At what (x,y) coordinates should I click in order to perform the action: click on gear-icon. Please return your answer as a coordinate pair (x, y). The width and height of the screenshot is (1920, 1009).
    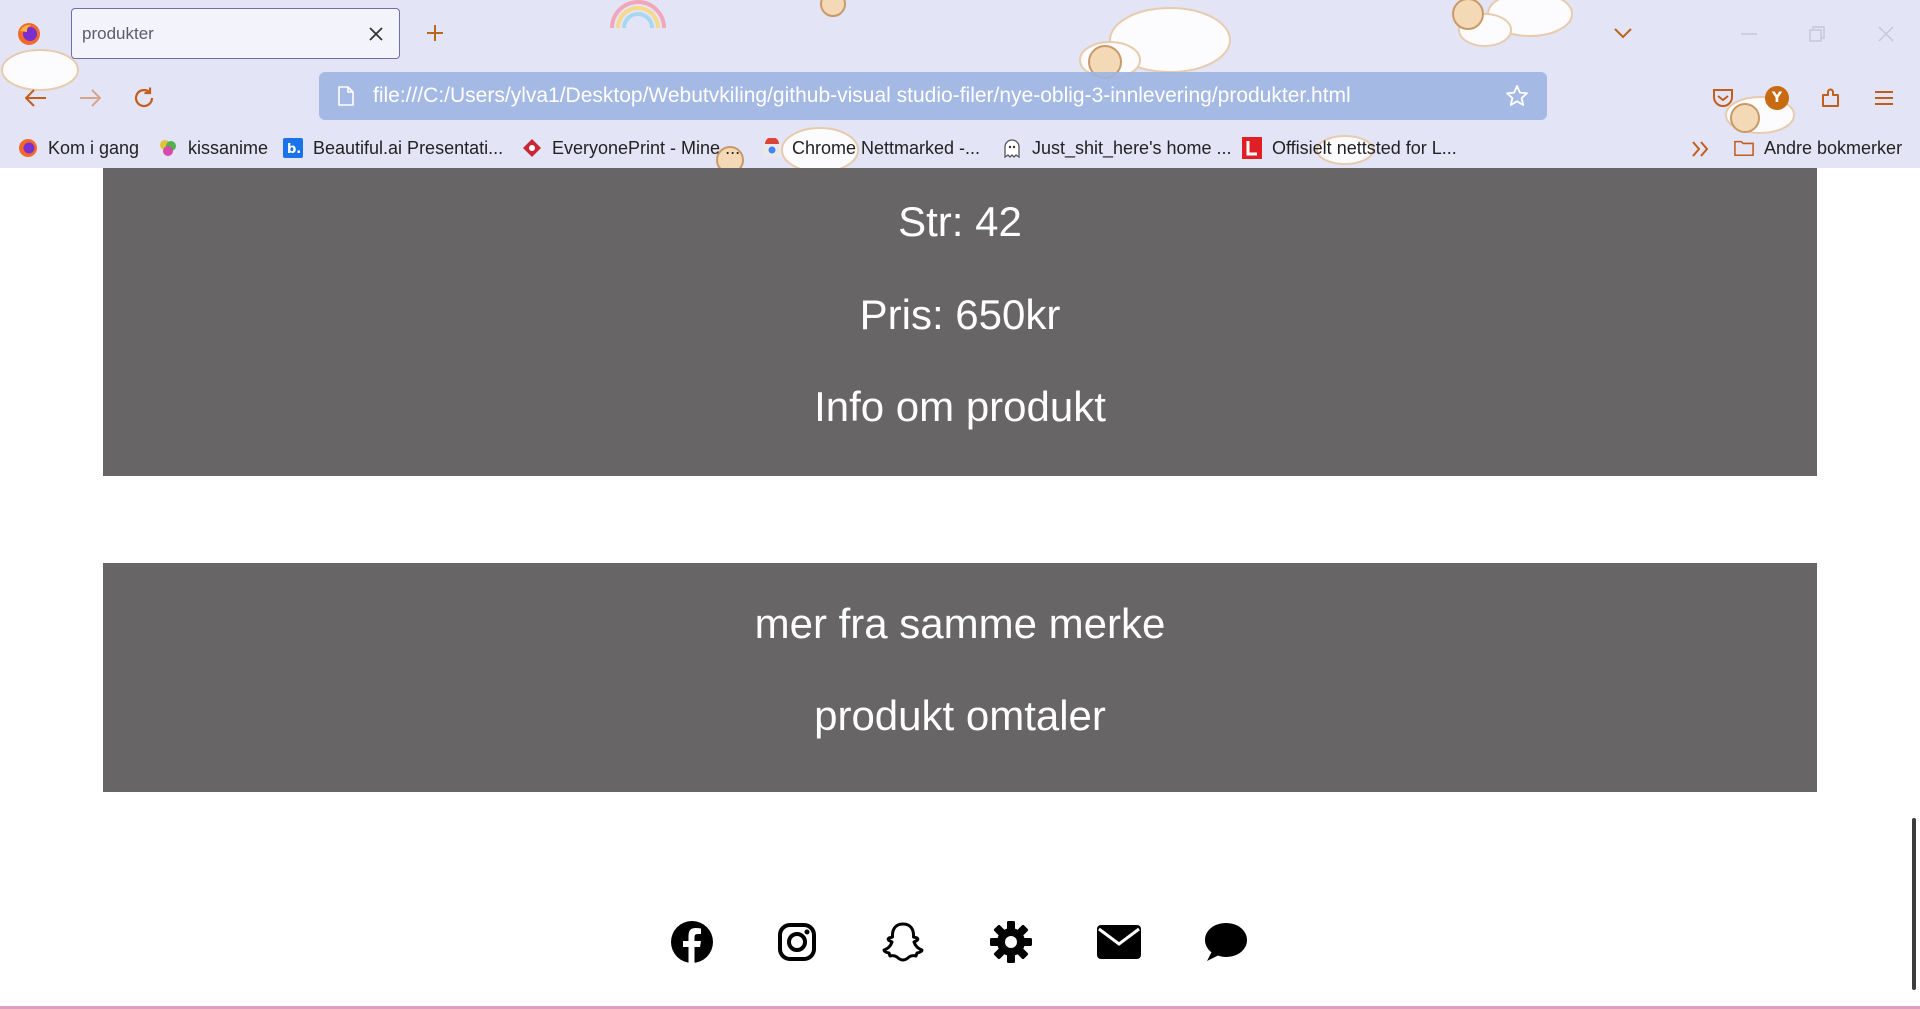
    Looking at the image, I should click on (1011, 942).